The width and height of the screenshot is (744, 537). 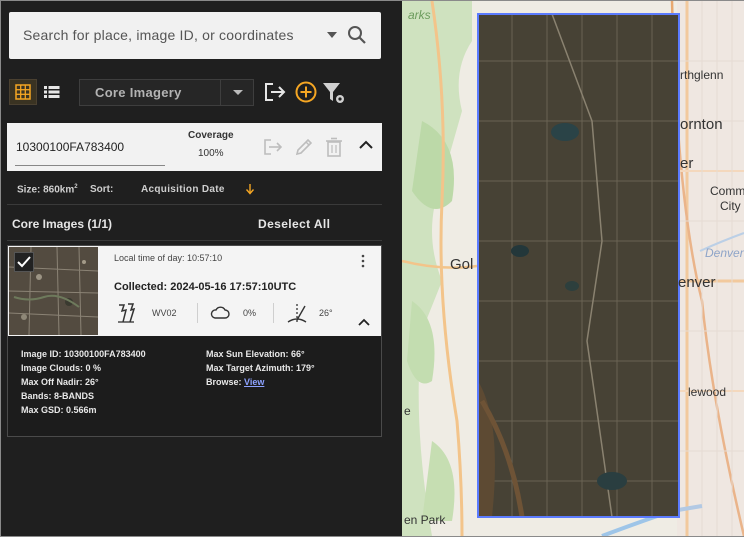 What do you see at coordinates (52, 382) in the screenshot?
I see `detail-label: Max Off Nadir:` at bounding box center [52, 382].